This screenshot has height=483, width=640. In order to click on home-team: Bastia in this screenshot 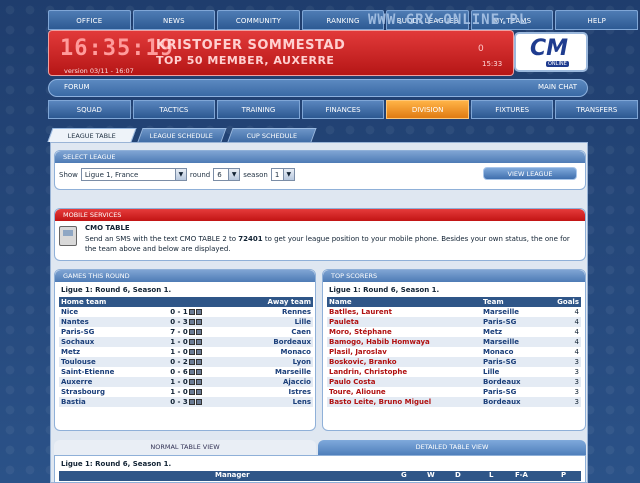, I will do `click(109, 402)`.